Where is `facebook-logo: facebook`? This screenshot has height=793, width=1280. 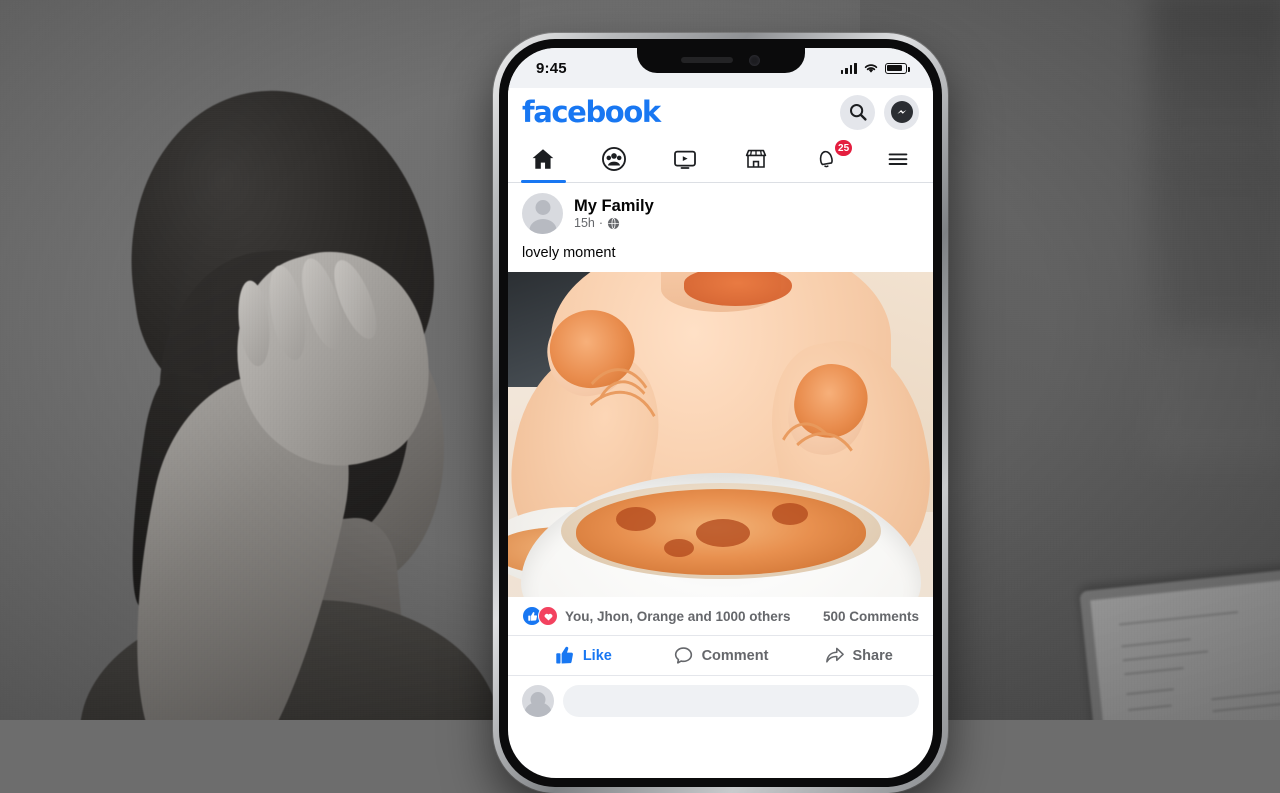 facebook-logo: facebook is located at coordinates (591, 112).